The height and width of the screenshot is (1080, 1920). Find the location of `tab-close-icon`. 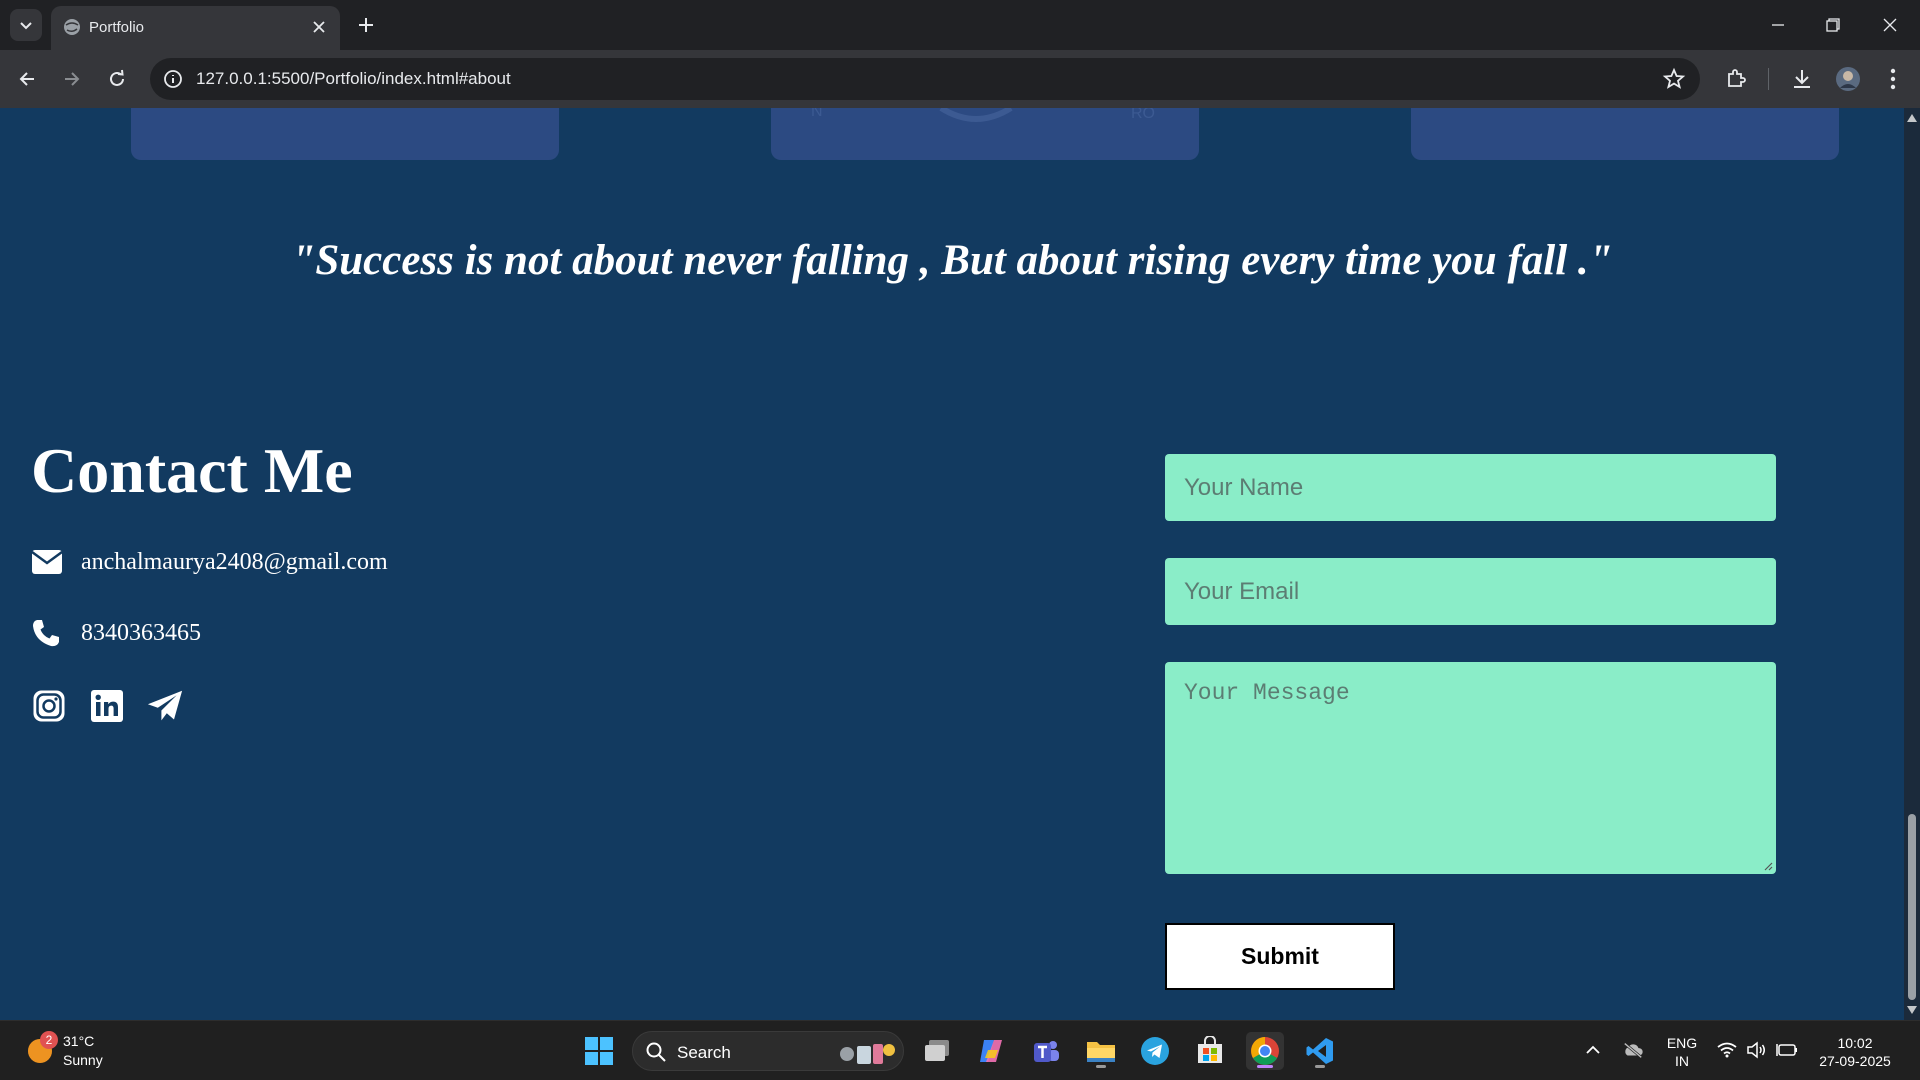

tab-close-icon is located at coordinates (319, 27).